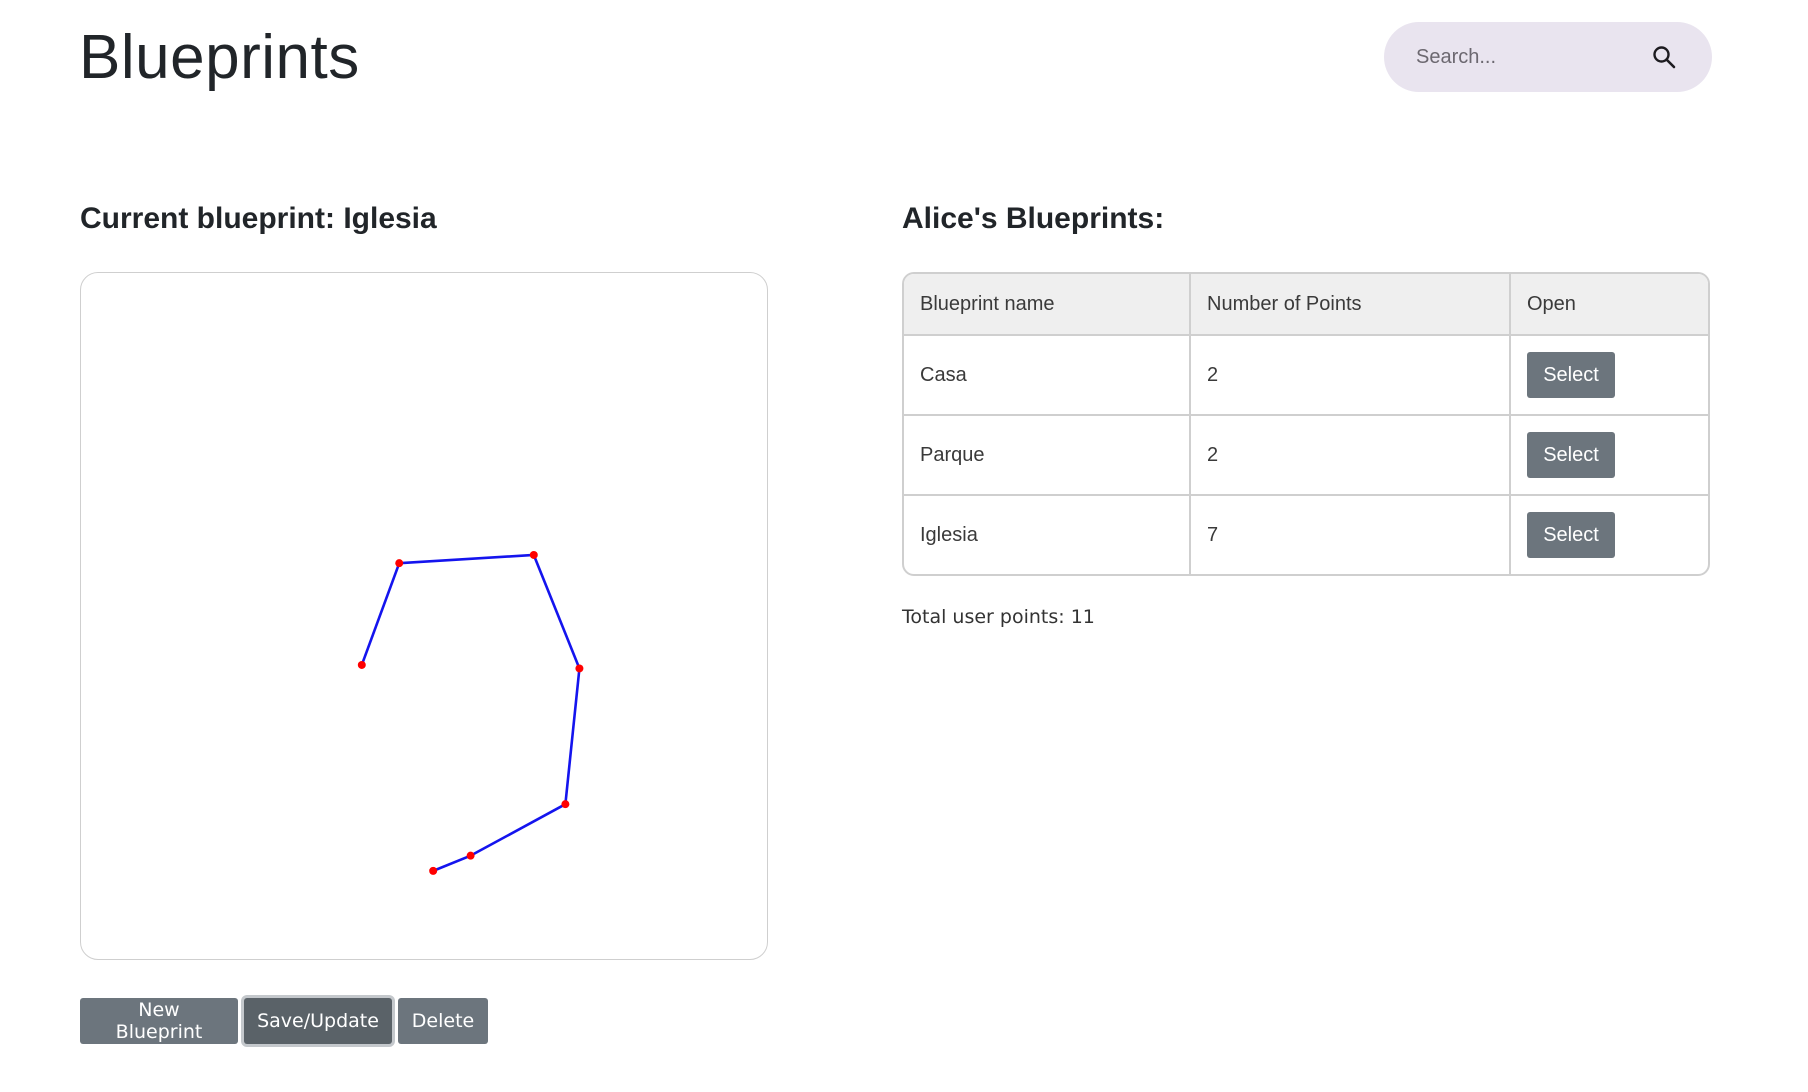 This screenshot has height=1092, width=1808. I want to click on column-header-open: Open, so click(1609, 305).